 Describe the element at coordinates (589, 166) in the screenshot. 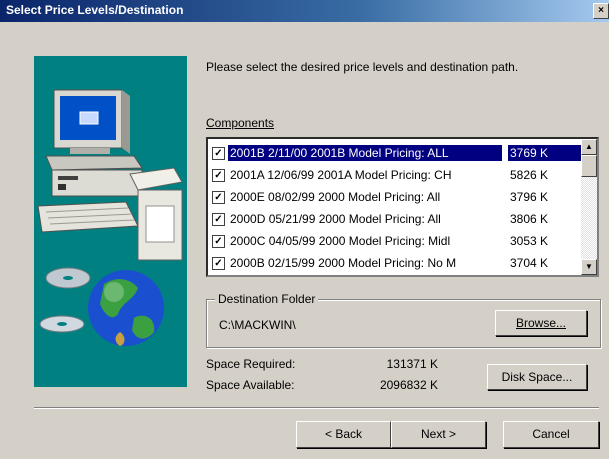

I see `scroll-thumb` at that location.